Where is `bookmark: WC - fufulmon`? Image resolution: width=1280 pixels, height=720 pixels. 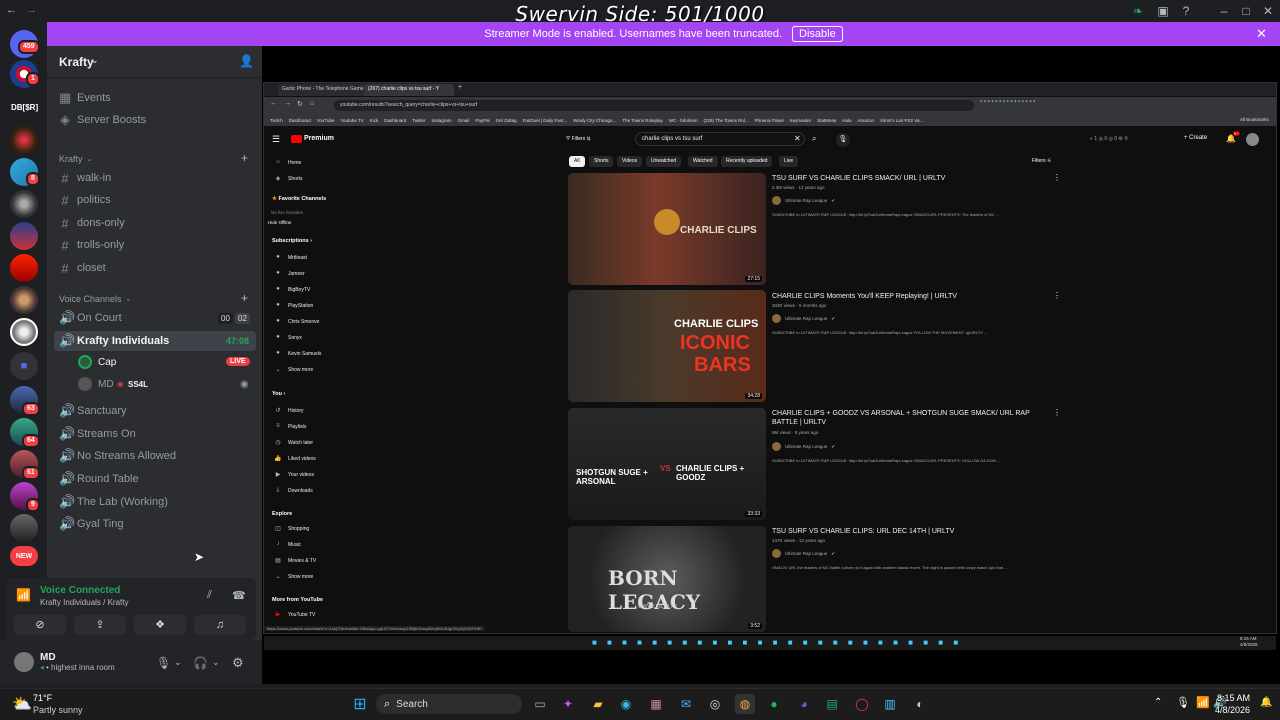
bookmark: WC - fufulmon is located at coordinates (683, 120).